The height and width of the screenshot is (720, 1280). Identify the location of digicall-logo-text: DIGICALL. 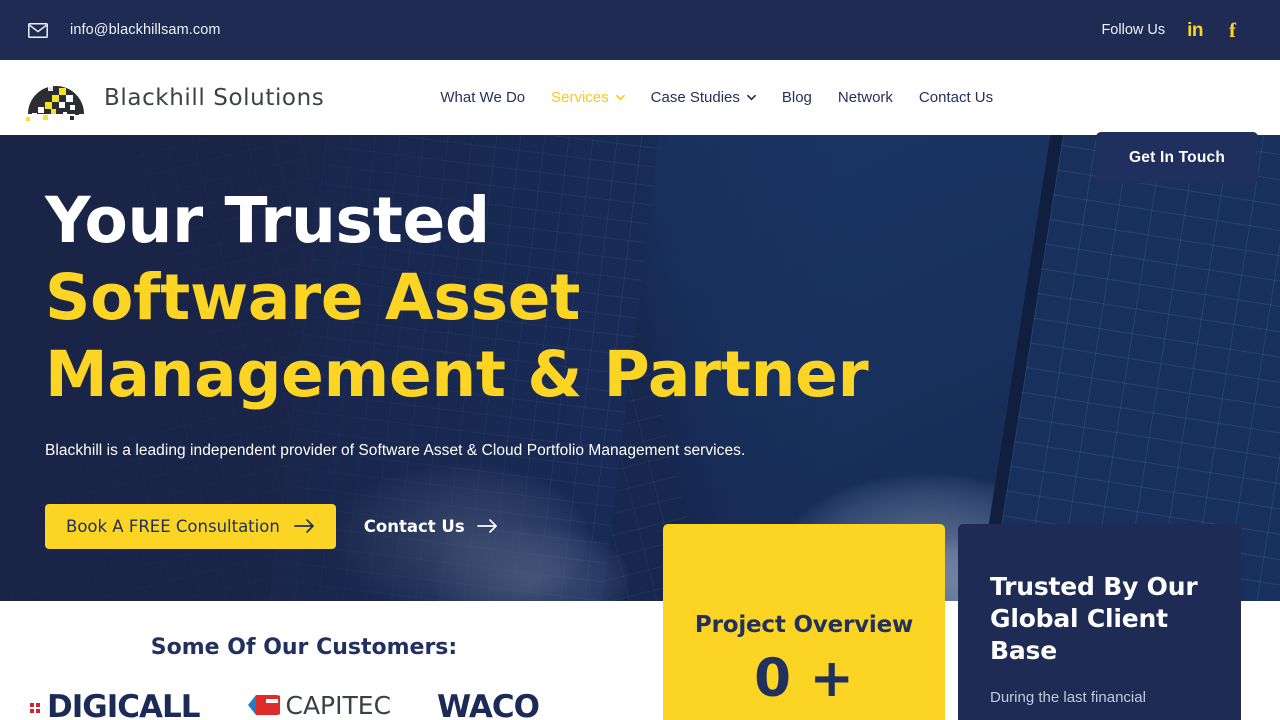
(123, 706).